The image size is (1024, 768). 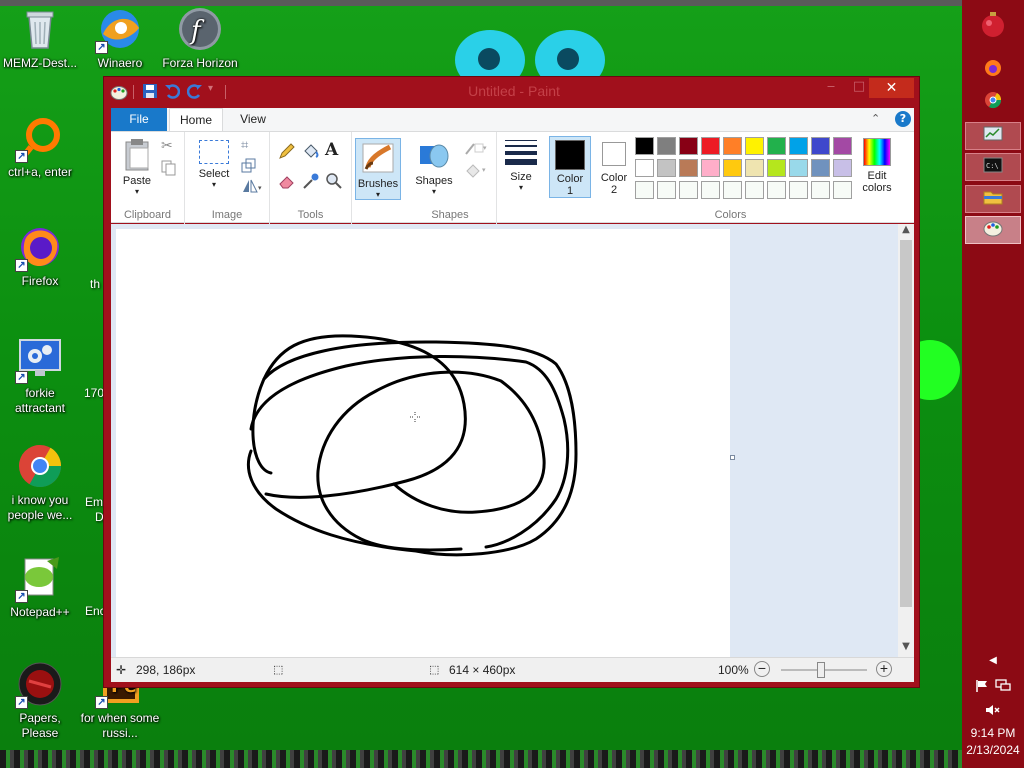 I want to click on color2-button: Color 2, so click(x=614, y=167).